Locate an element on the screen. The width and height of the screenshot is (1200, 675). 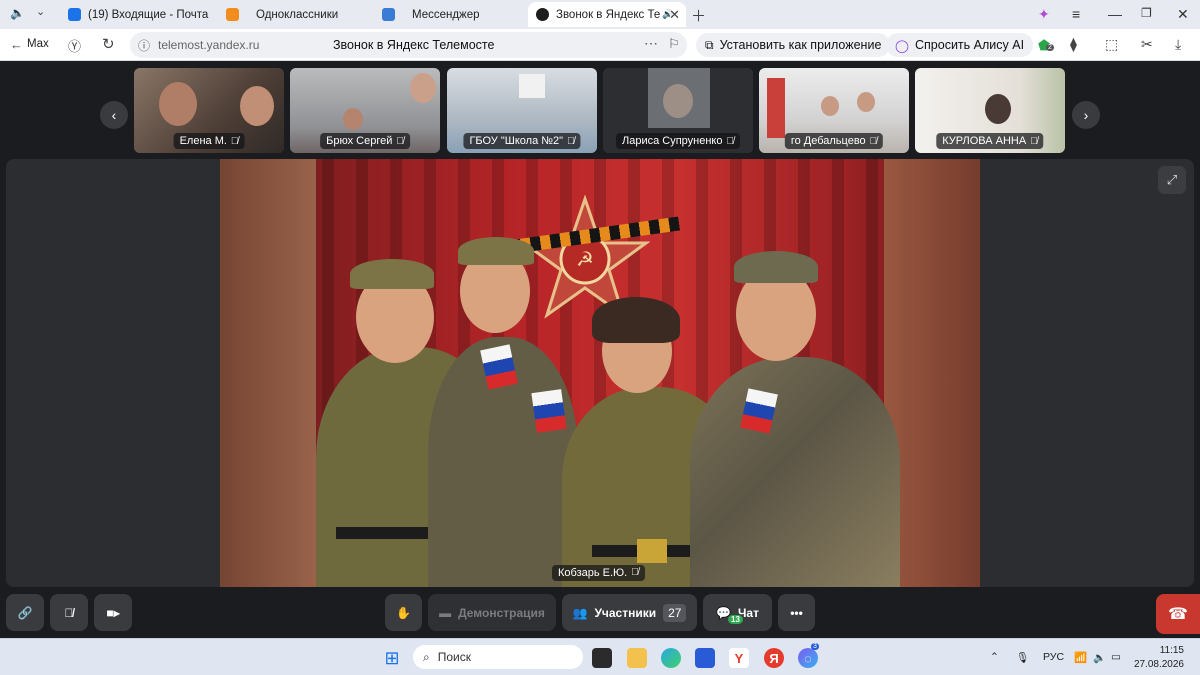
speaker-icon: 🔈 is located at coordinates (17, 13).